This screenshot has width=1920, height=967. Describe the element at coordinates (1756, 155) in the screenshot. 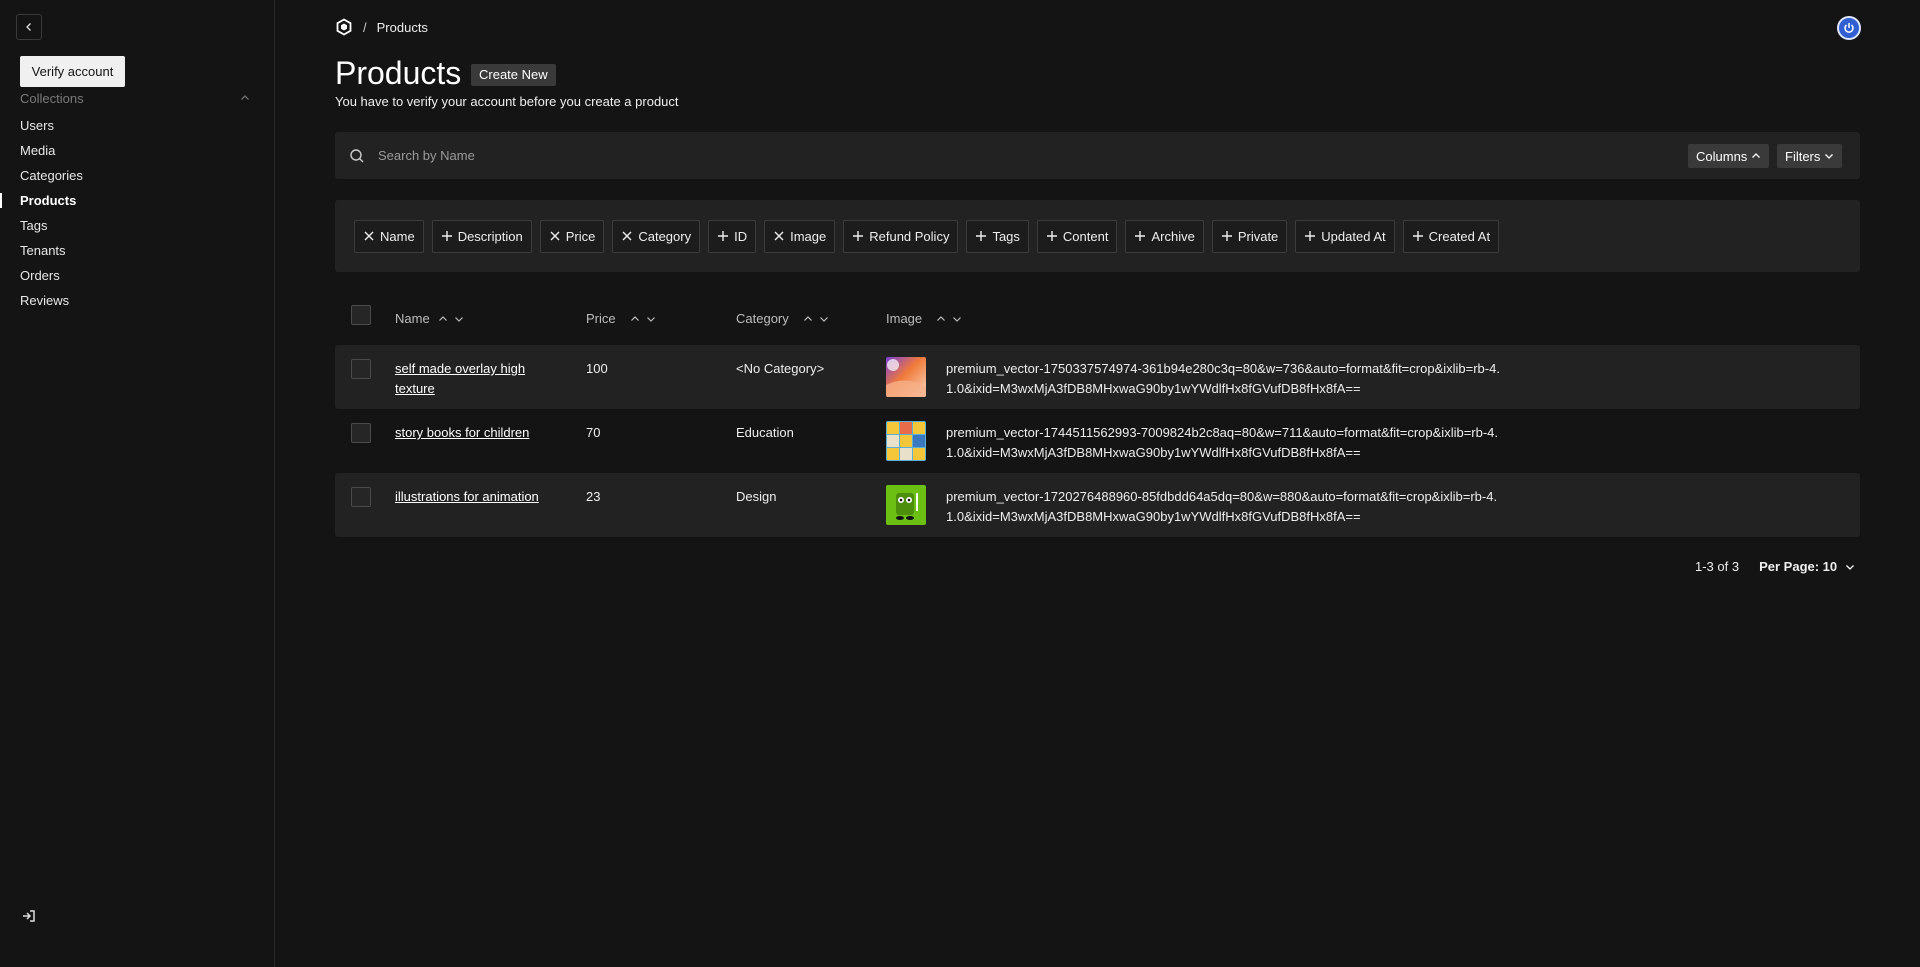

I see `chevron-up-icon` at that location.